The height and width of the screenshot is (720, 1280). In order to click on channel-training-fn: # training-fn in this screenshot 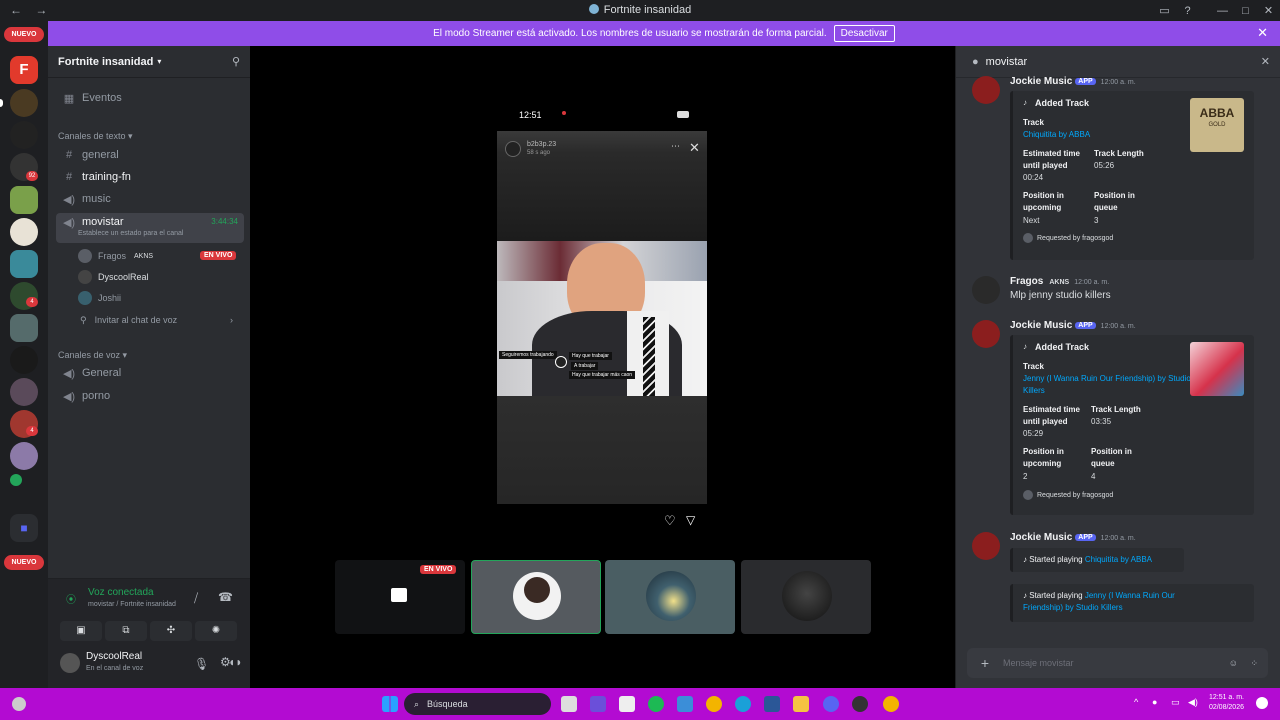, I will do `click(150, 177)`.